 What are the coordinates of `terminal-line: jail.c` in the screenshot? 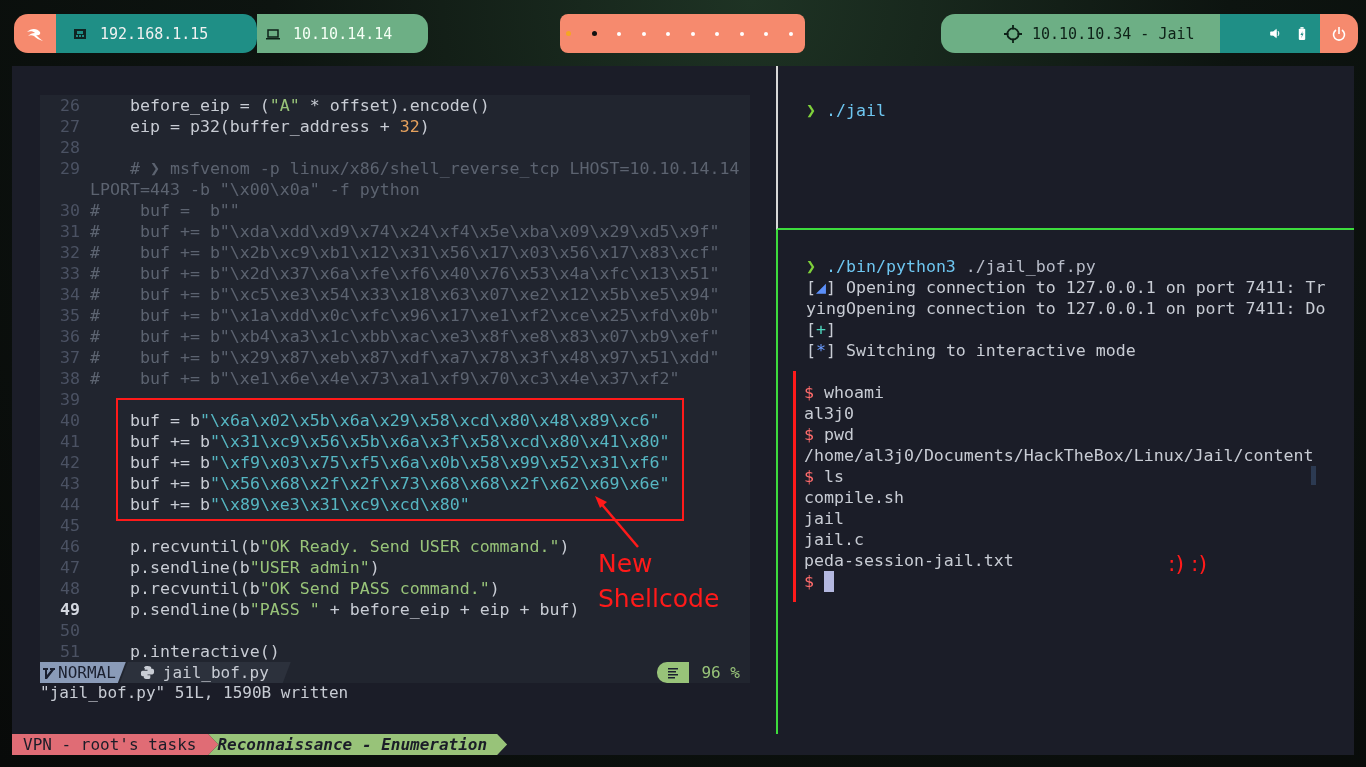 It's located at (834, 539).